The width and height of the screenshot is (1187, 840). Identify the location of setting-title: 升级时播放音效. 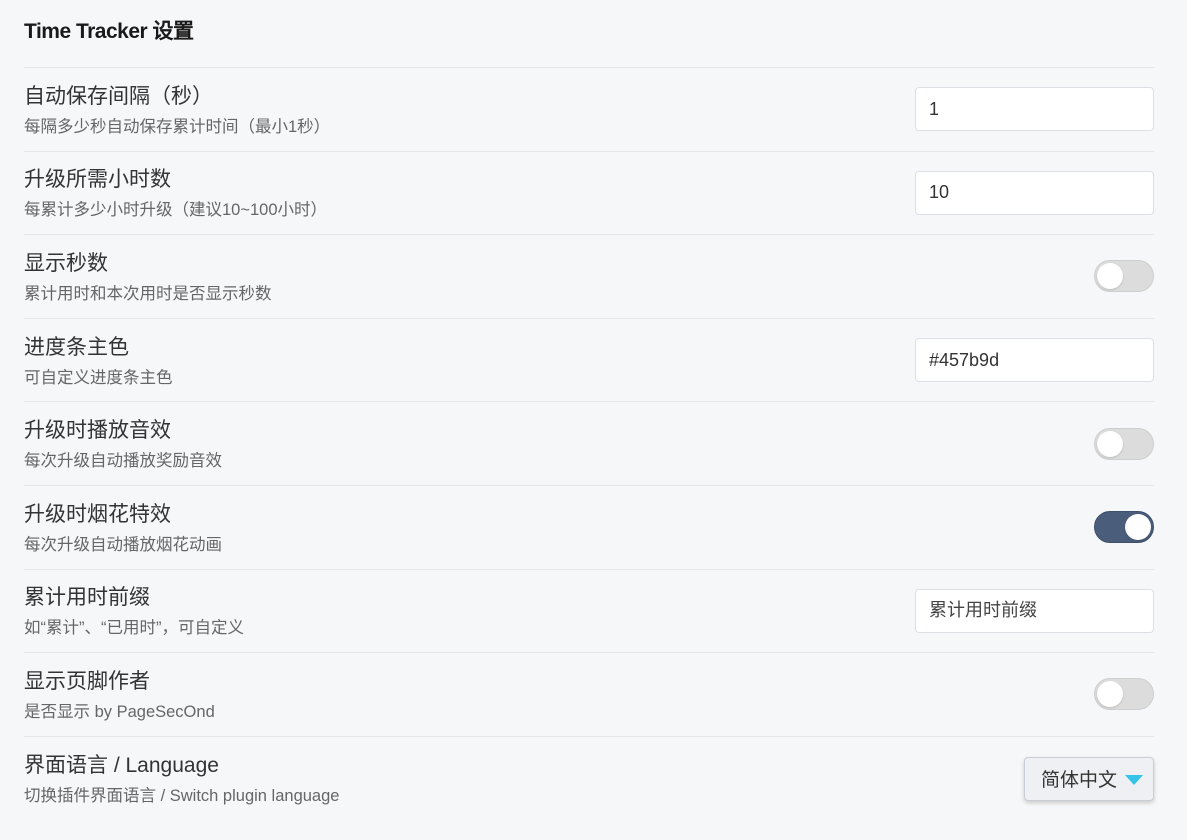
(97, 431).